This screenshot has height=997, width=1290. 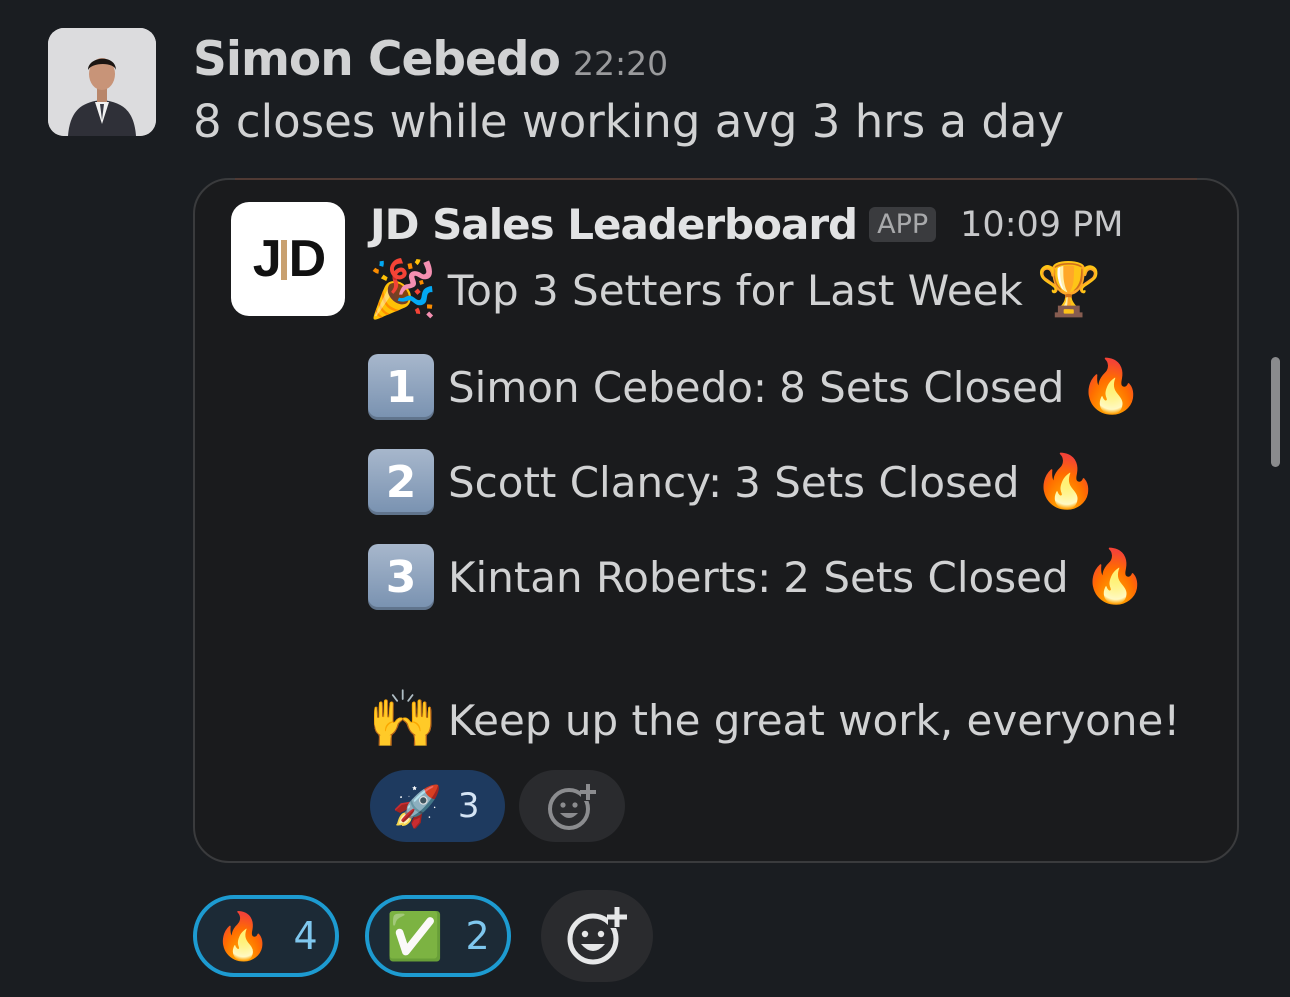 I want to click on reaction-fire-button: 🔥 4, so click(x=266, y=936).